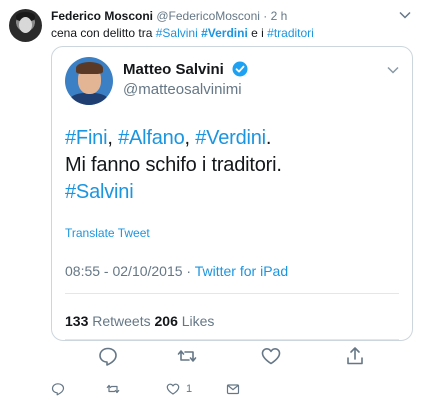 The image size is (422, 400). I want to click on engagement-stats: 133 Retweets 206 Likes, so click(139, 321).